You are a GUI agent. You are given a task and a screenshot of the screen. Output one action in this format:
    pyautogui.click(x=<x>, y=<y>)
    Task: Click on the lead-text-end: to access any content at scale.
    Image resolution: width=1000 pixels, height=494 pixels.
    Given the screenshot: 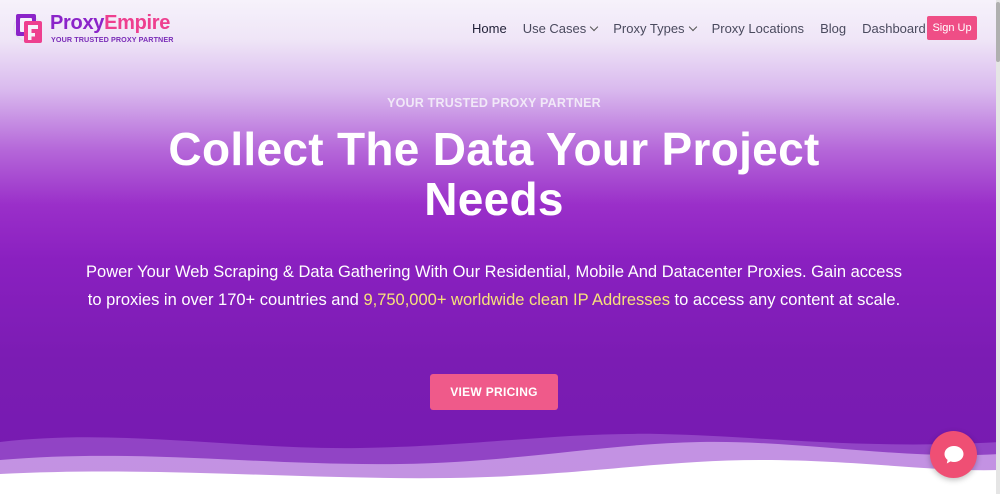 What is the action you would take?
    pyautogui.click(x=785, y=300)
    